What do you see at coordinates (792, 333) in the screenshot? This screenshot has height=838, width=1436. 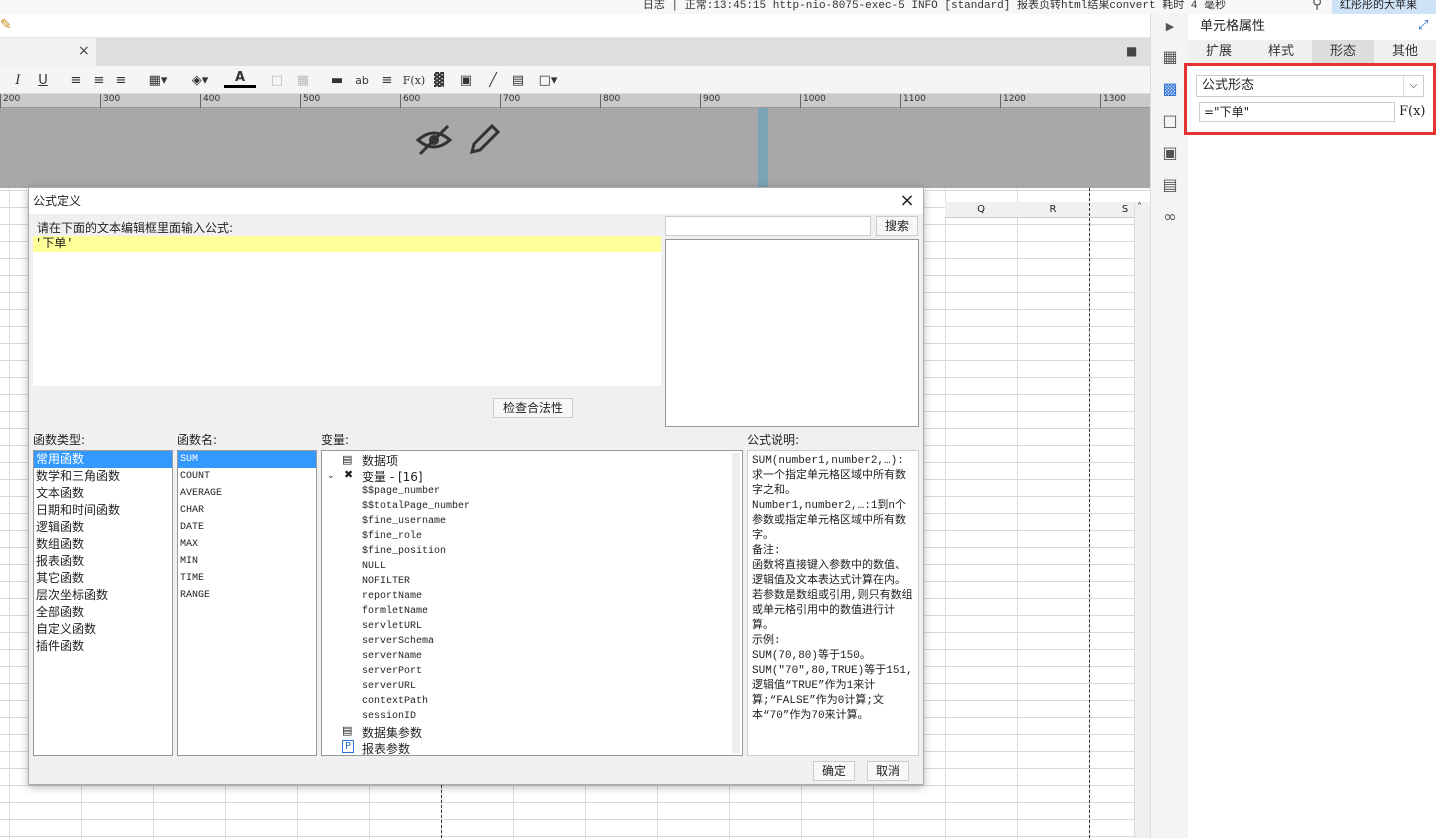 I see `search-results` at bounding box center [792, 333].